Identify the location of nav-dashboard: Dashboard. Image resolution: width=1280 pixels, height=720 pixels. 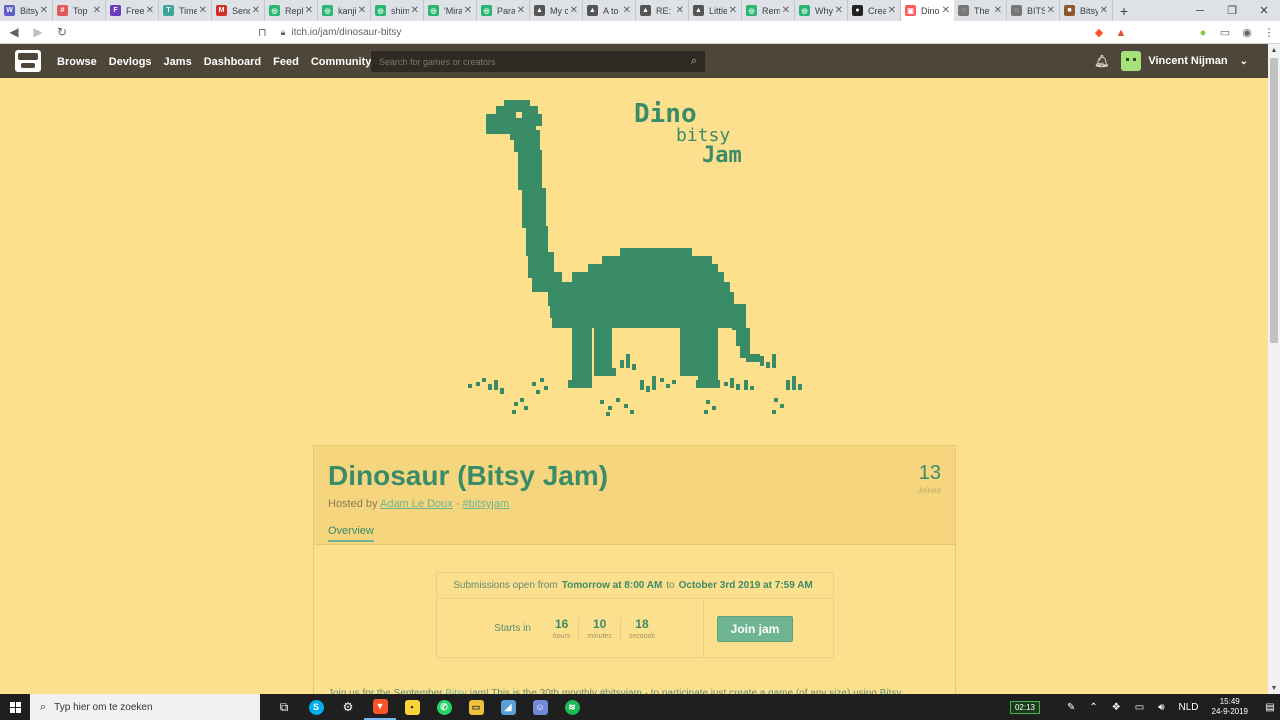
(232, 62).